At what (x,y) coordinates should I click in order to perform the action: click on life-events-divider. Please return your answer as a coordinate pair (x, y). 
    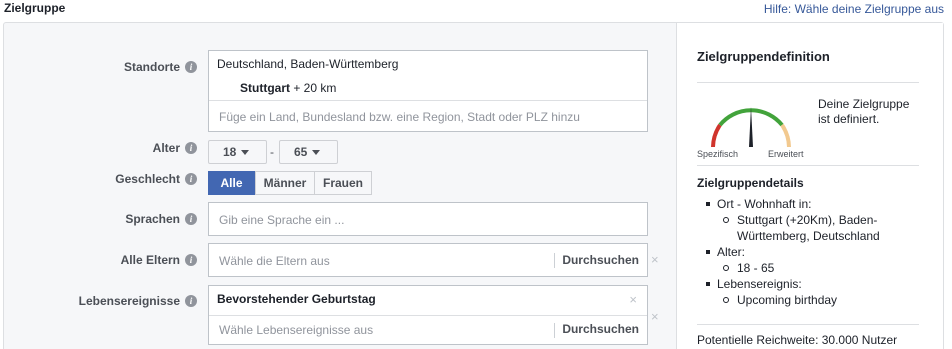
    Looking at the image, I should click on (428, 315).